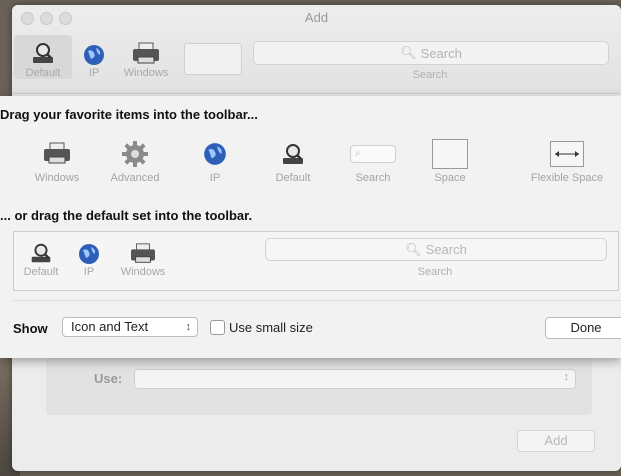 This screenshot has height=476, width=621. Describe the element at coordinates (373, 154) in the screenshot. I see `search-field-icon: ⌕` at that location.